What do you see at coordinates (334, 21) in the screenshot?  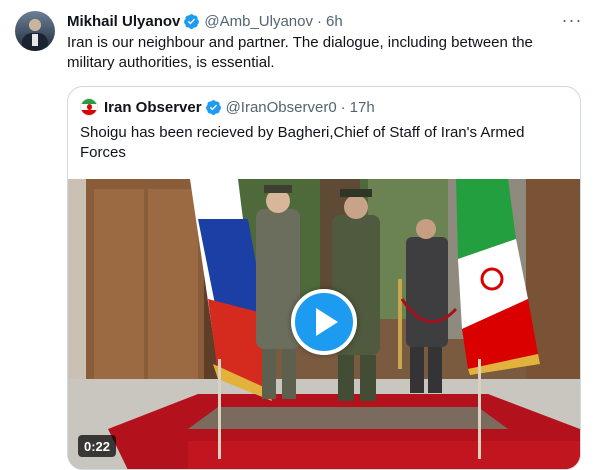 I see `tweet-timestamp: 6h` at bounding box center [334, 21].